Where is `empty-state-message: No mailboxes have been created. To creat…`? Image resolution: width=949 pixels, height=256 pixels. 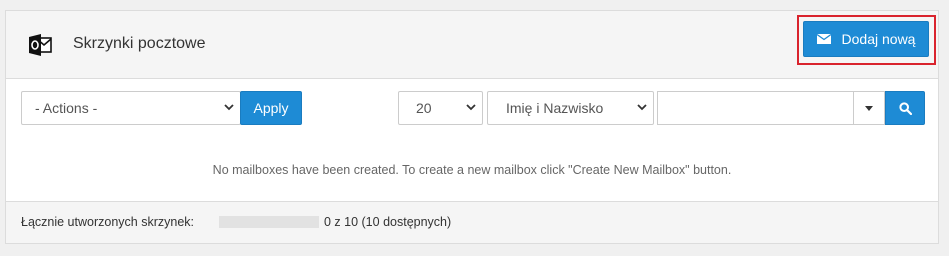 empty-state-message: No mailboxes have been created. To creat… is located at coordinates (472, 170).